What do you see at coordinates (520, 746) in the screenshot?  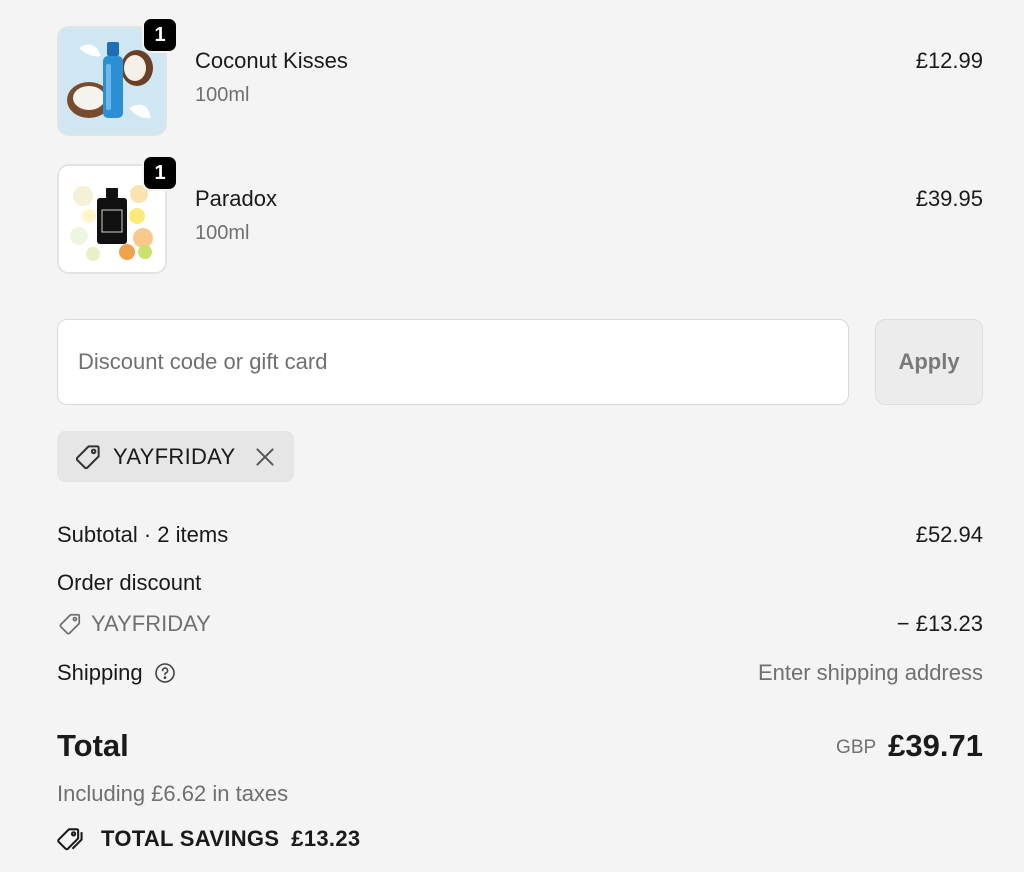 I see `total-row: Total GBP £39.71` at bounding box center [520, 746].